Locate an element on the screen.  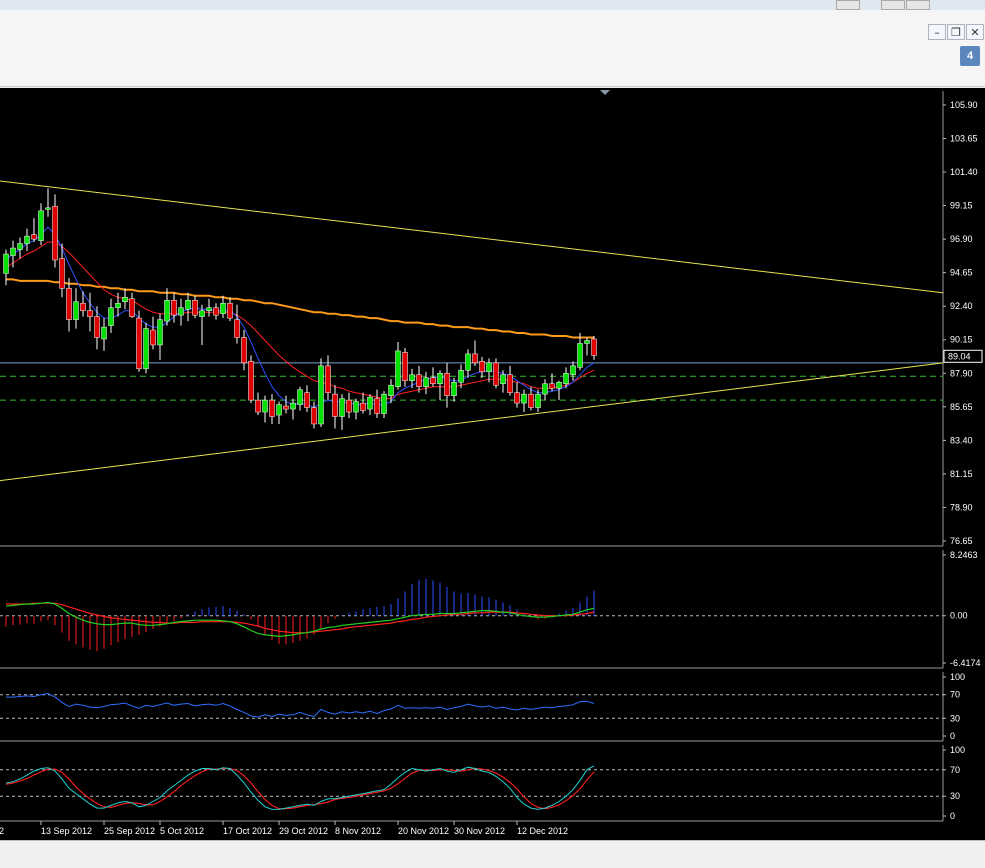
tab-count-badge: 4 is located at coordinates (970, 56).